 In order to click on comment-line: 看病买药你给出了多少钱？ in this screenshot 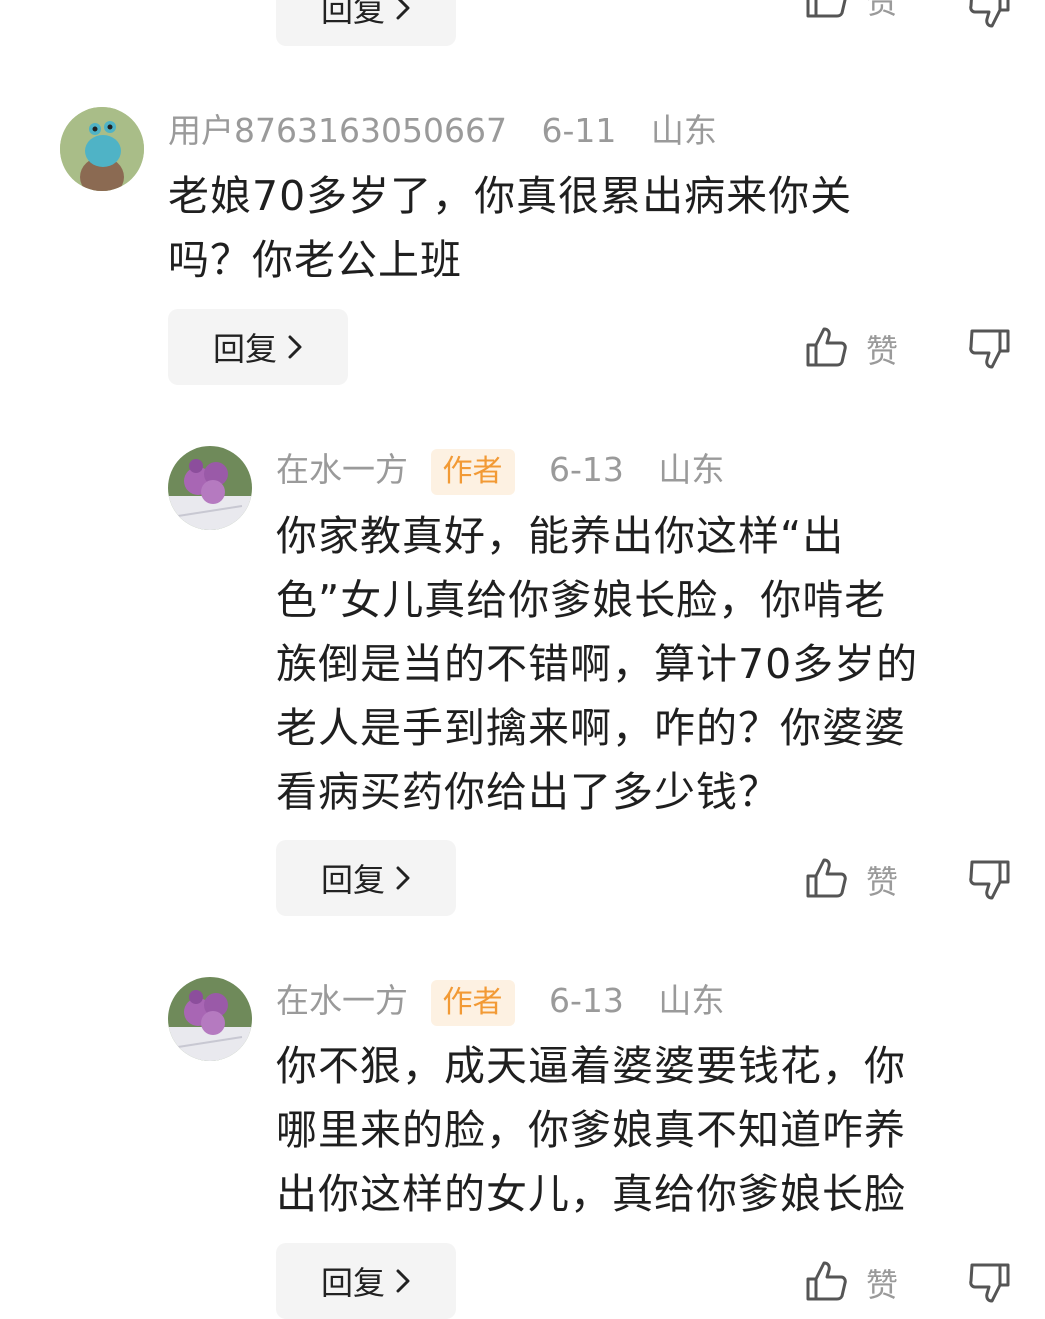, I will do `click(528, 792)`.